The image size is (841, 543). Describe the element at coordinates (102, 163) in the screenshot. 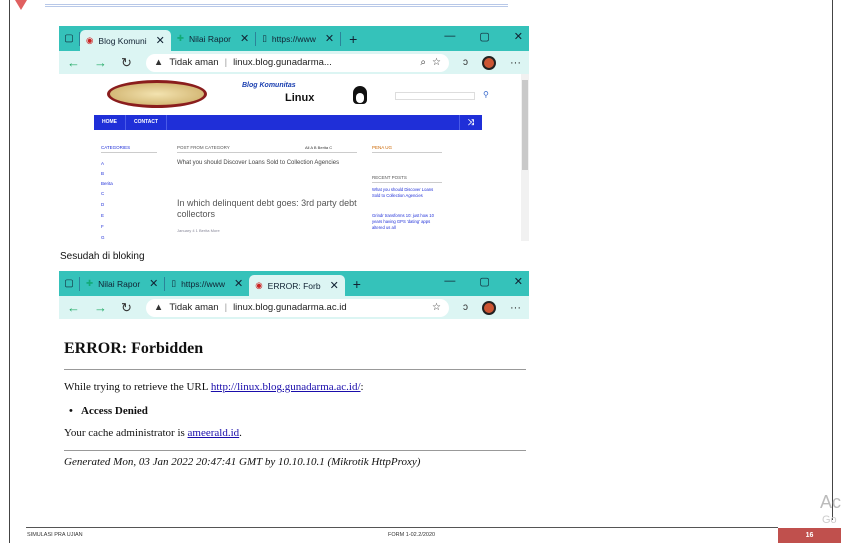

I see `category-a: A` at that location.